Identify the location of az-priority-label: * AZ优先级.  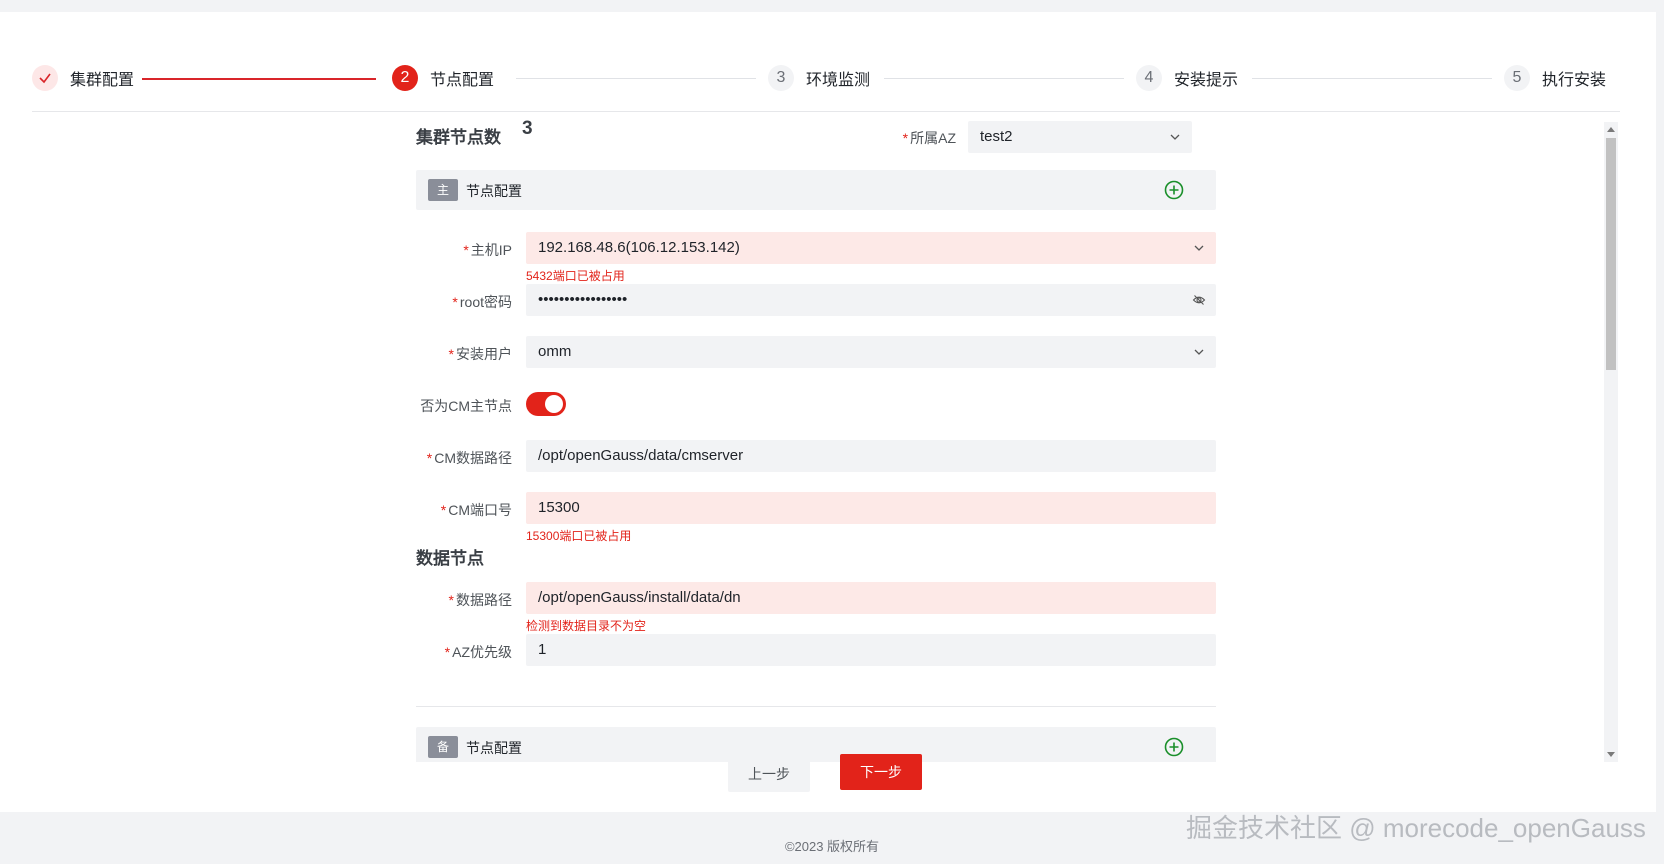
(478, 652).